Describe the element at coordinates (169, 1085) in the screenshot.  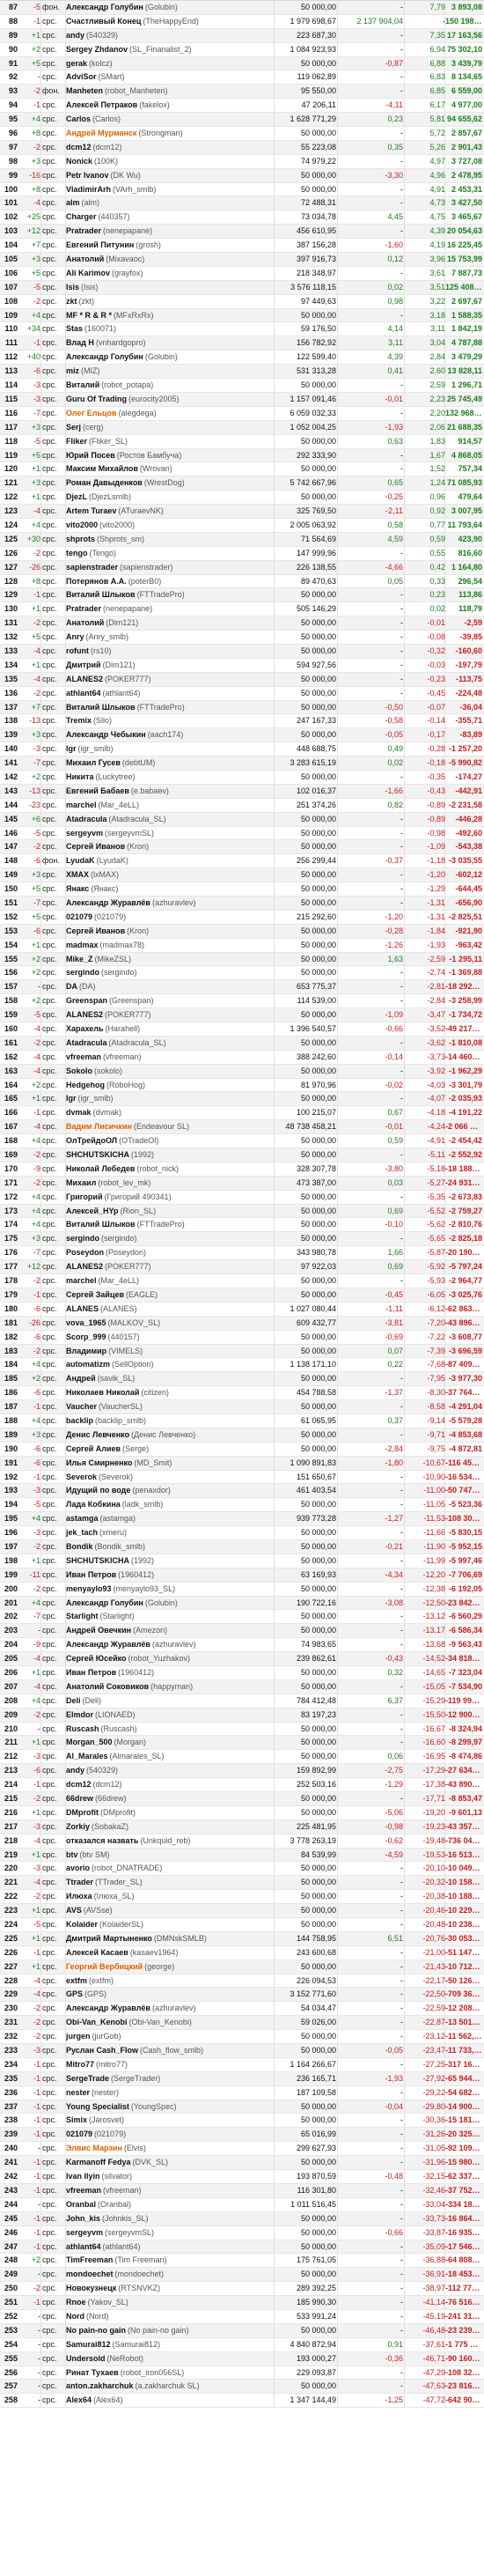
I see `participant-name-cell: Hedgehog (RoboHog)` at that location.